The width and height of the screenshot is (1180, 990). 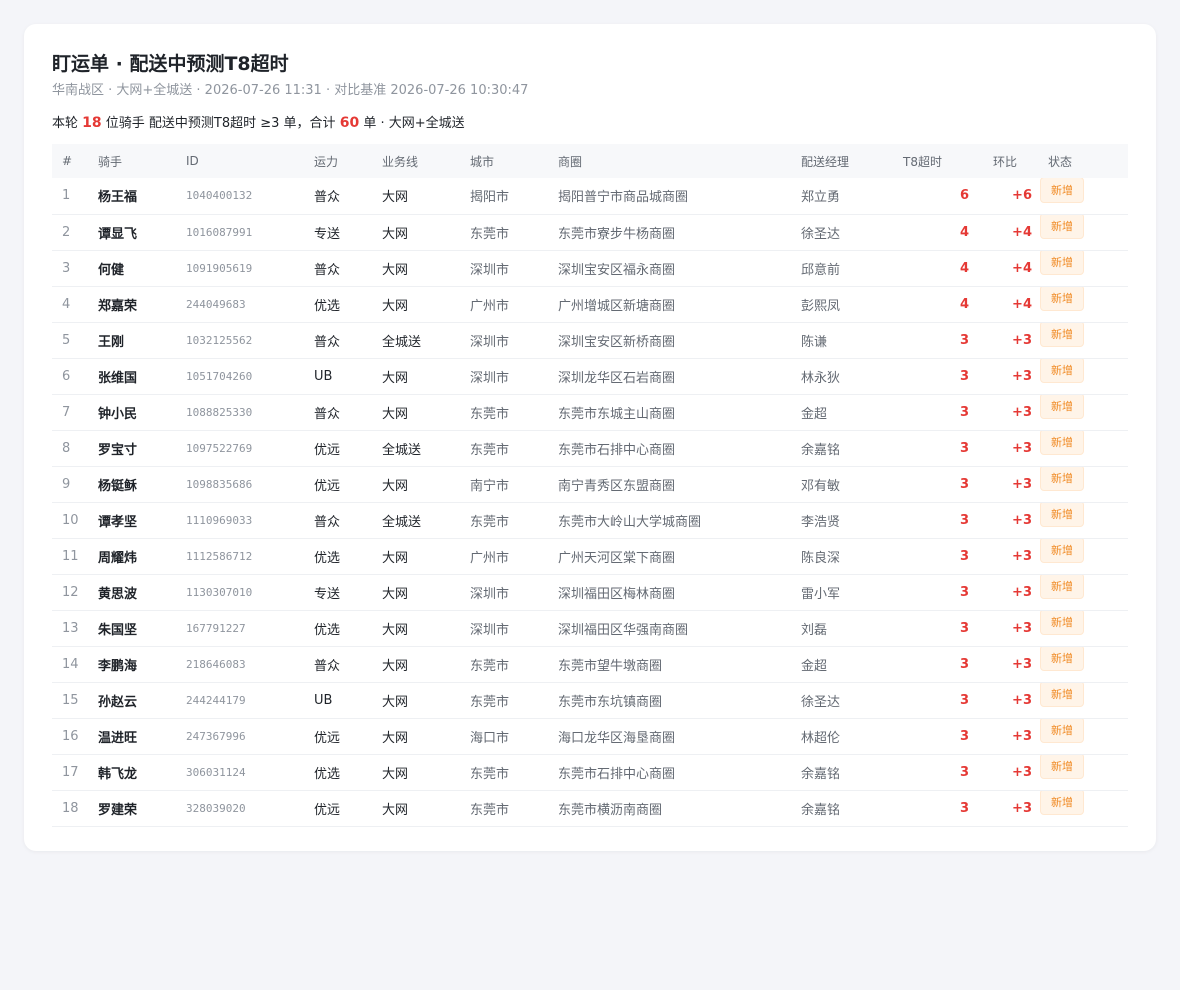 I want to click on rider-id: 218646083, so click(x=216, y=664).